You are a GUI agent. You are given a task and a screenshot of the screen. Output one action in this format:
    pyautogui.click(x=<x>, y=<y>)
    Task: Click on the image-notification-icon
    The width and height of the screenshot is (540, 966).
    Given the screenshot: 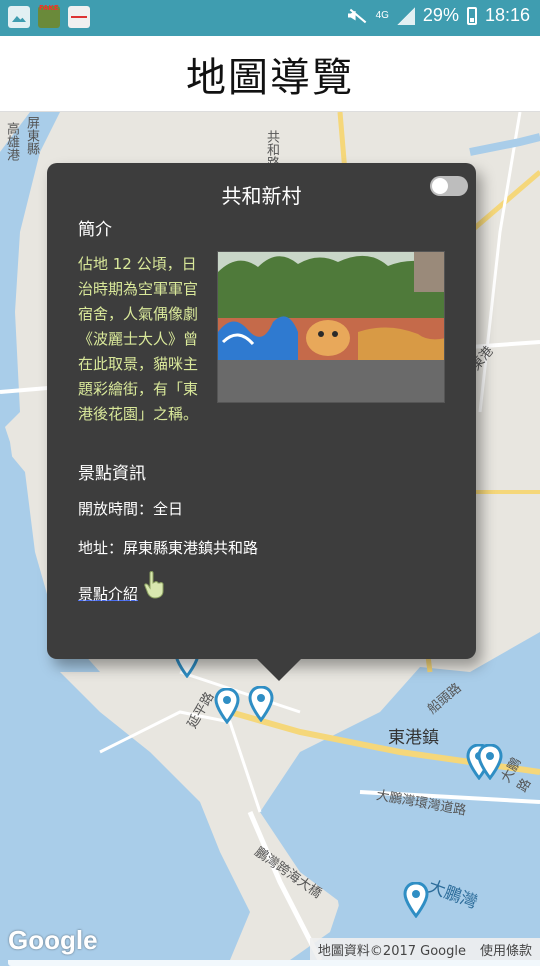 What is the action you would take?
    pyautogui.click(x=19, y=17)
    